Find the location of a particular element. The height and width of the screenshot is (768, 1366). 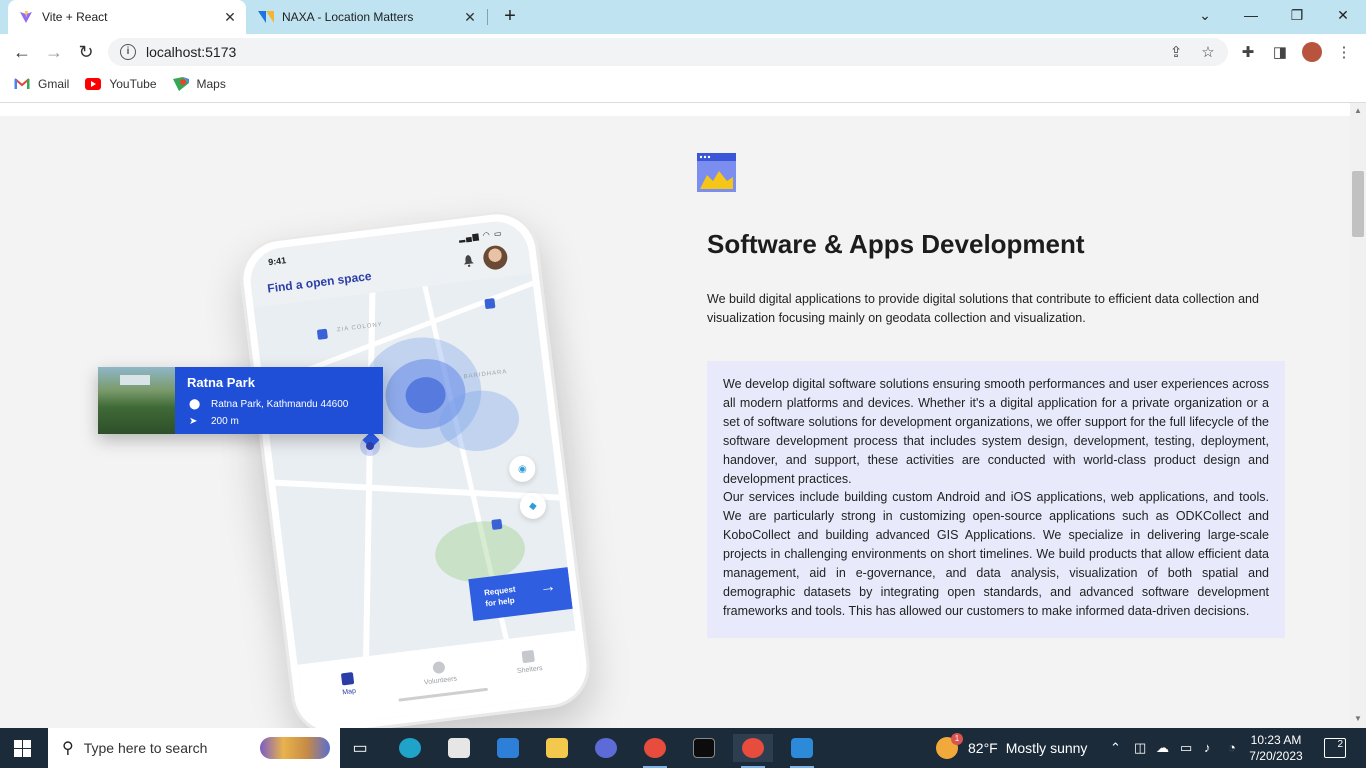

browser-toolbar: ← → ↻ i localhost:5173 ⇪ ☆ ✚ ◨ ⋮ is located at coordinates (683, 52).